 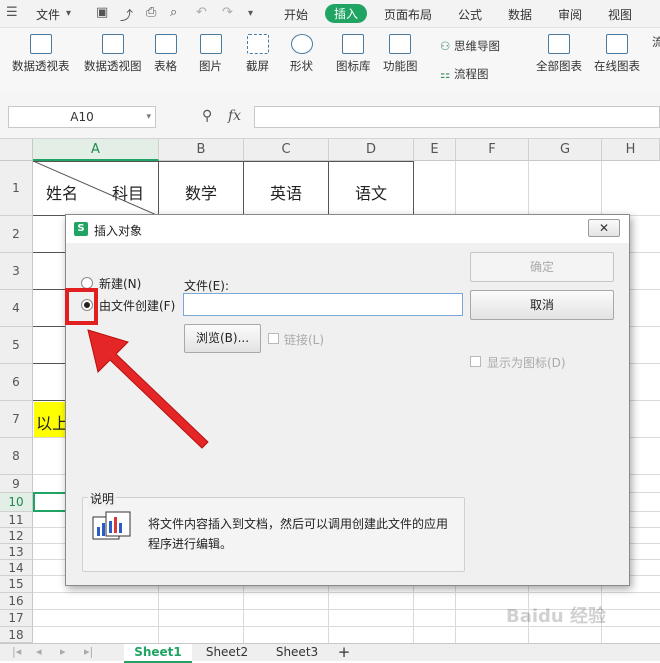 What do you see at coordinates (353, 66) in the screenshot?
I see `icon-library-label: 图标库` at bounding box center [353, 66].